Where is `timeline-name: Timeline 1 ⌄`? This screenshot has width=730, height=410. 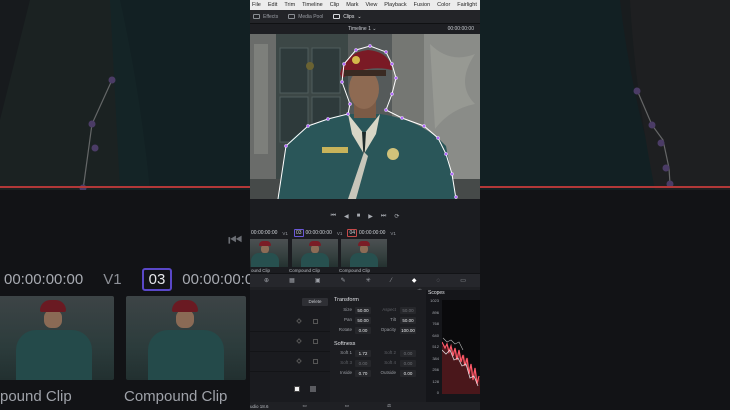 timeline-name: Timeline 1 ⌄ is located at coordinates (362, 29).